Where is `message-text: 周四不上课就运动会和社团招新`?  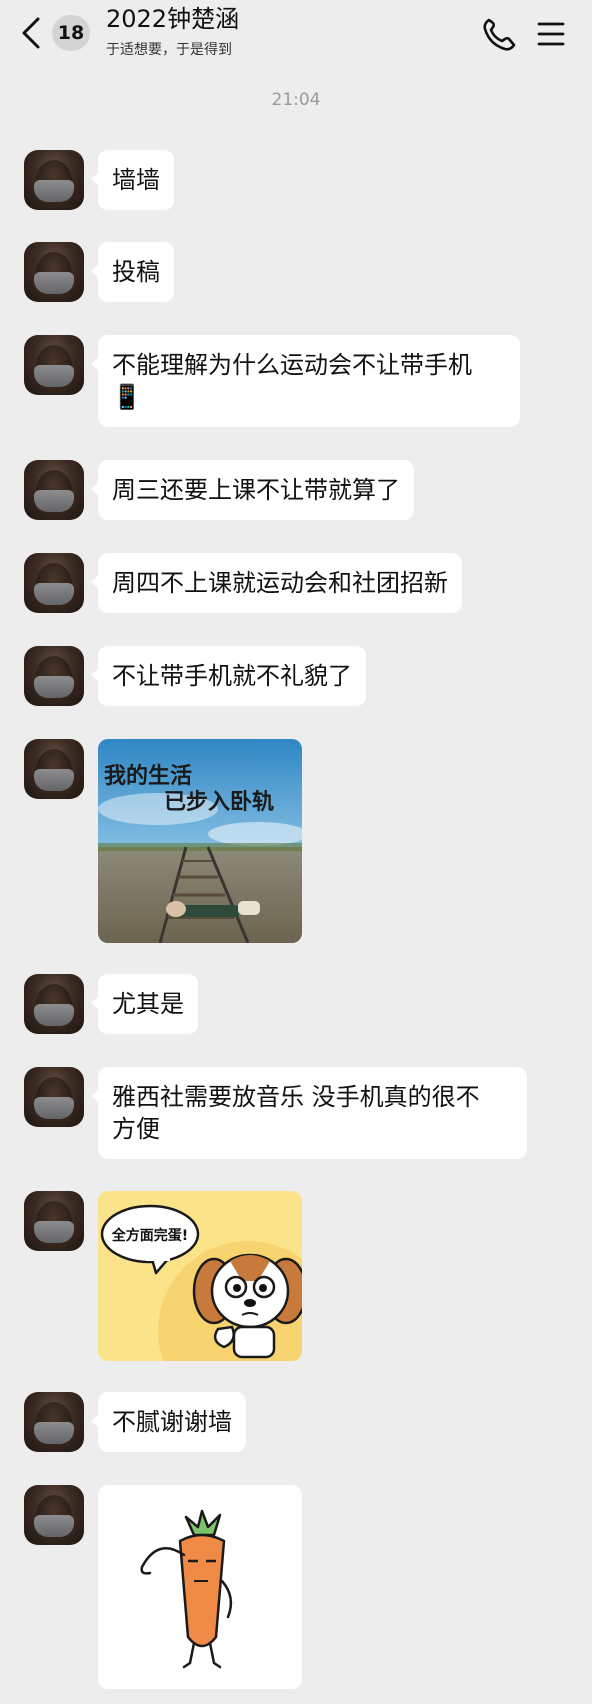 message-text: 周四不上课就运动会和社团招新 is located at coordinates (280, 583).